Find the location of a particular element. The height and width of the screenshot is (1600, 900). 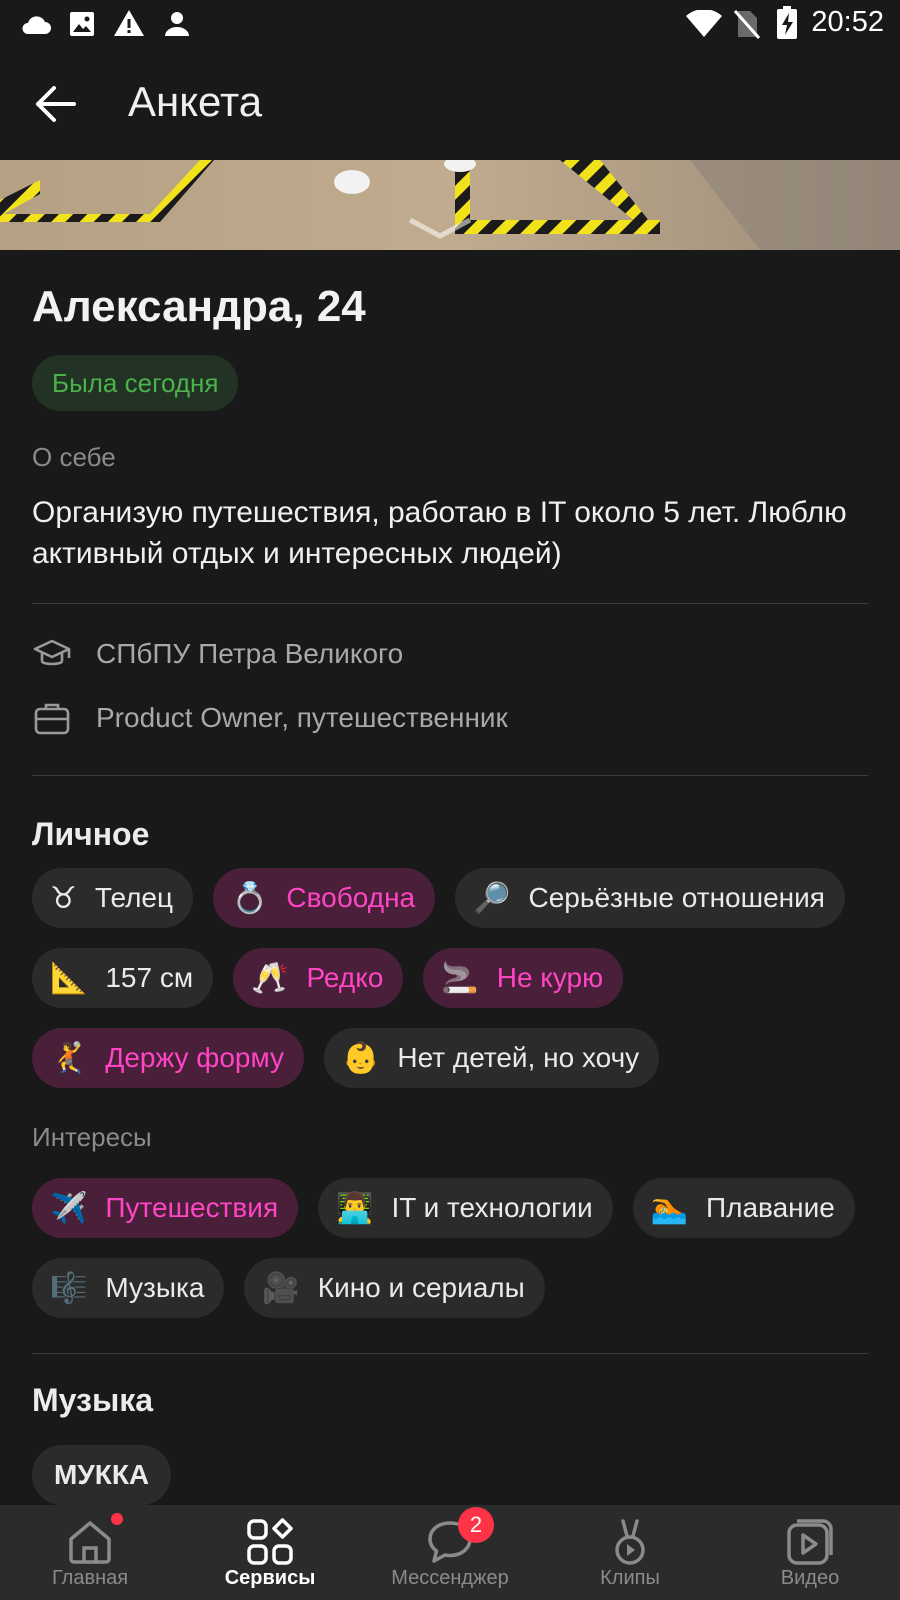

home-icon is located at coordinates (90, 1542).